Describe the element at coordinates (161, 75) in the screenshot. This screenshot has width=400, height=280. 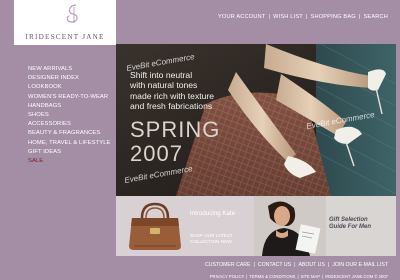
I see `hero-line-1: Shift into neutral` at that location.